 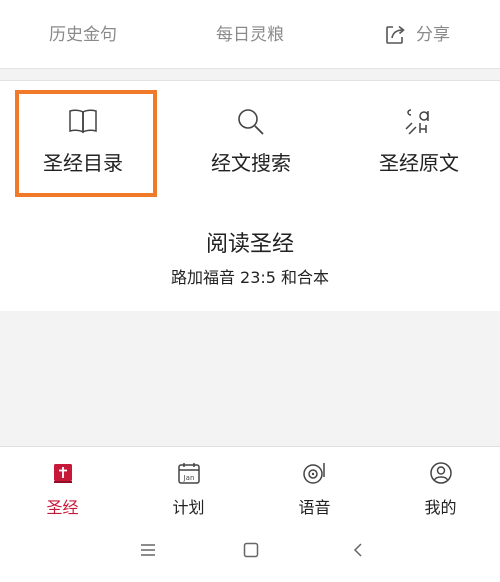 I want to click on tab-audio: 语音, so click(x=314, y=485).